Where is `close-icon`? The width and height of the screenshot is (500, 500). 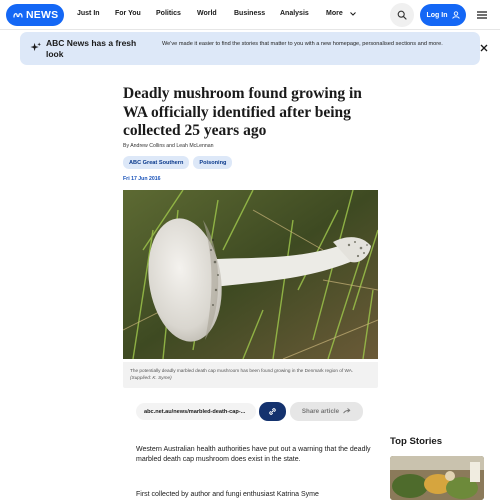
close-icon is located at coordinates (484, 48).